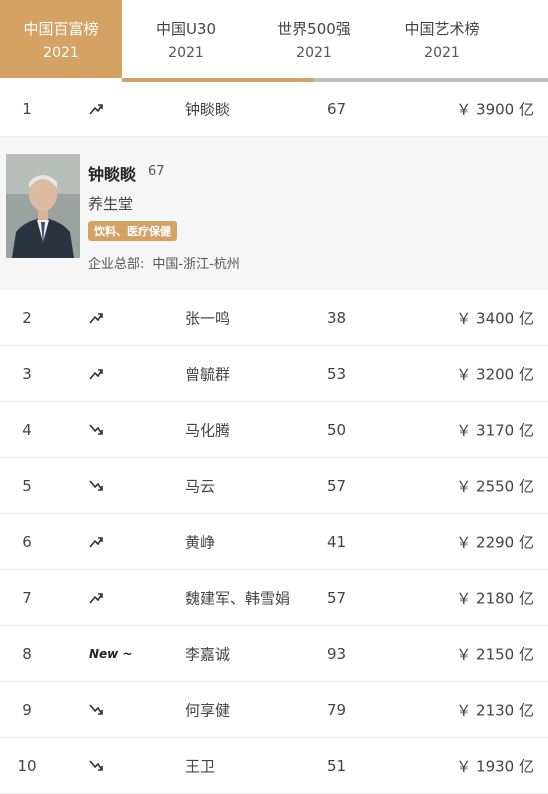  I want to click on person-name: 马云, so click(200, 486).